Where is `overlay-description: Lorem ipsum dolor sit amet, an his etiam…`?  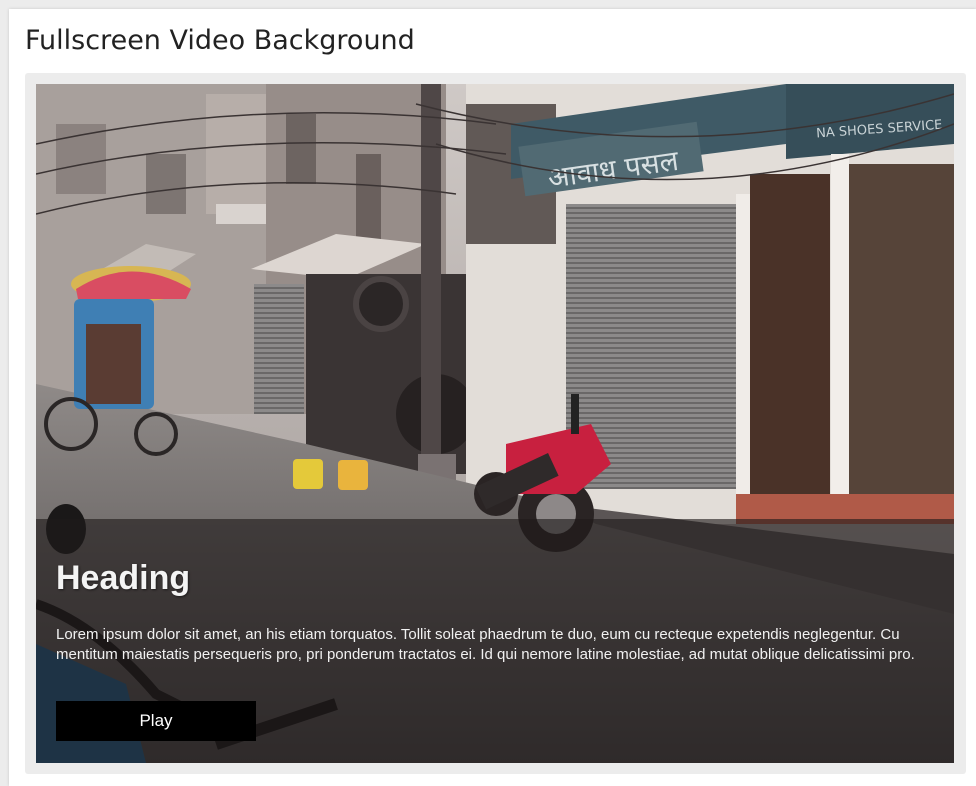 overlay-description: Lorem ipsum dolor sit amet, an his etiam… is located at coordinates (485, 644).